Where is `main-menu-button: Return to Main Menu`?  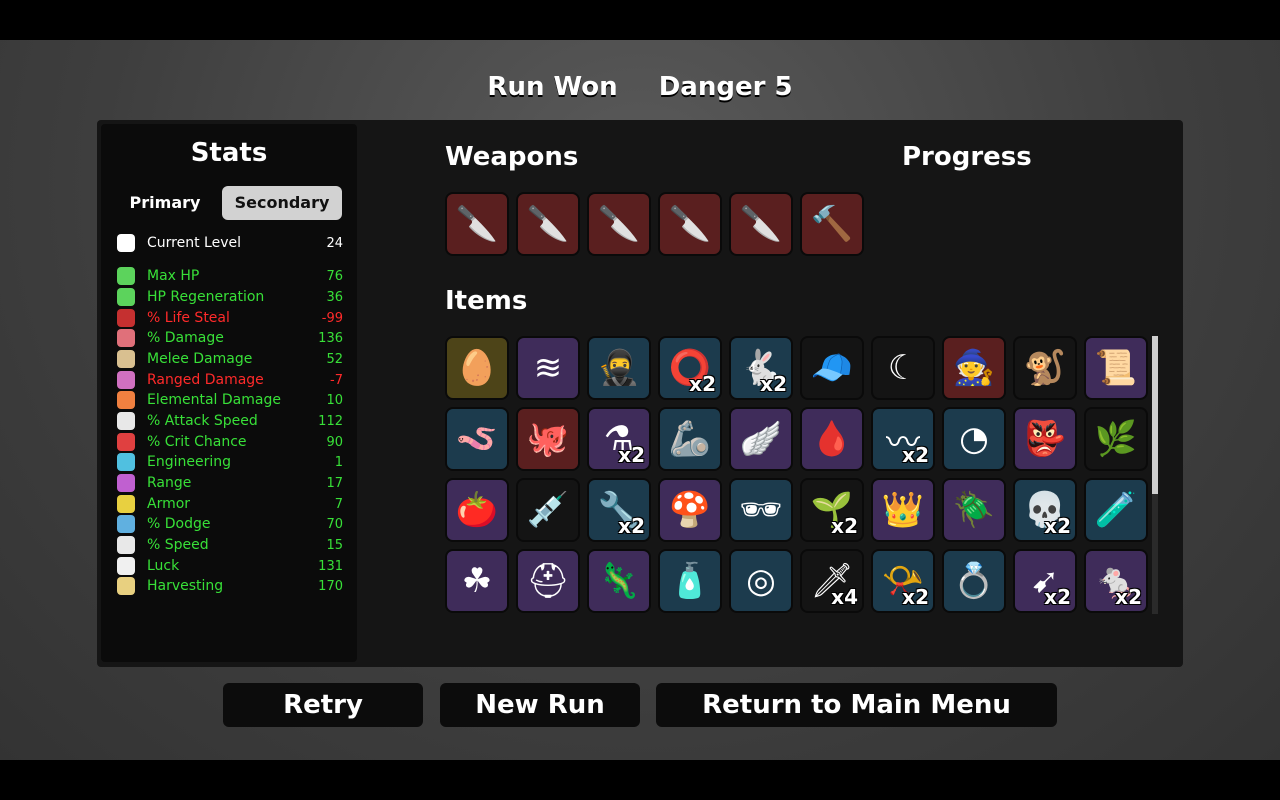 main-menu-button: Return to Main Menu is located at coordinates (856, 705).